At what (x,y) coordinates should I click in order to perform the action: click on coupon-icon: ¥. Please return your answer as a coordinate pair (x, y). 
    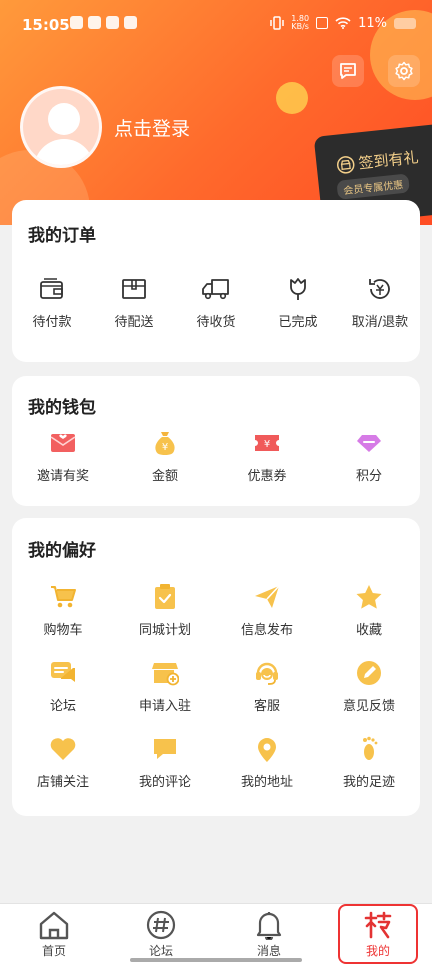
    Looking at the image, I should click on (267, 443).